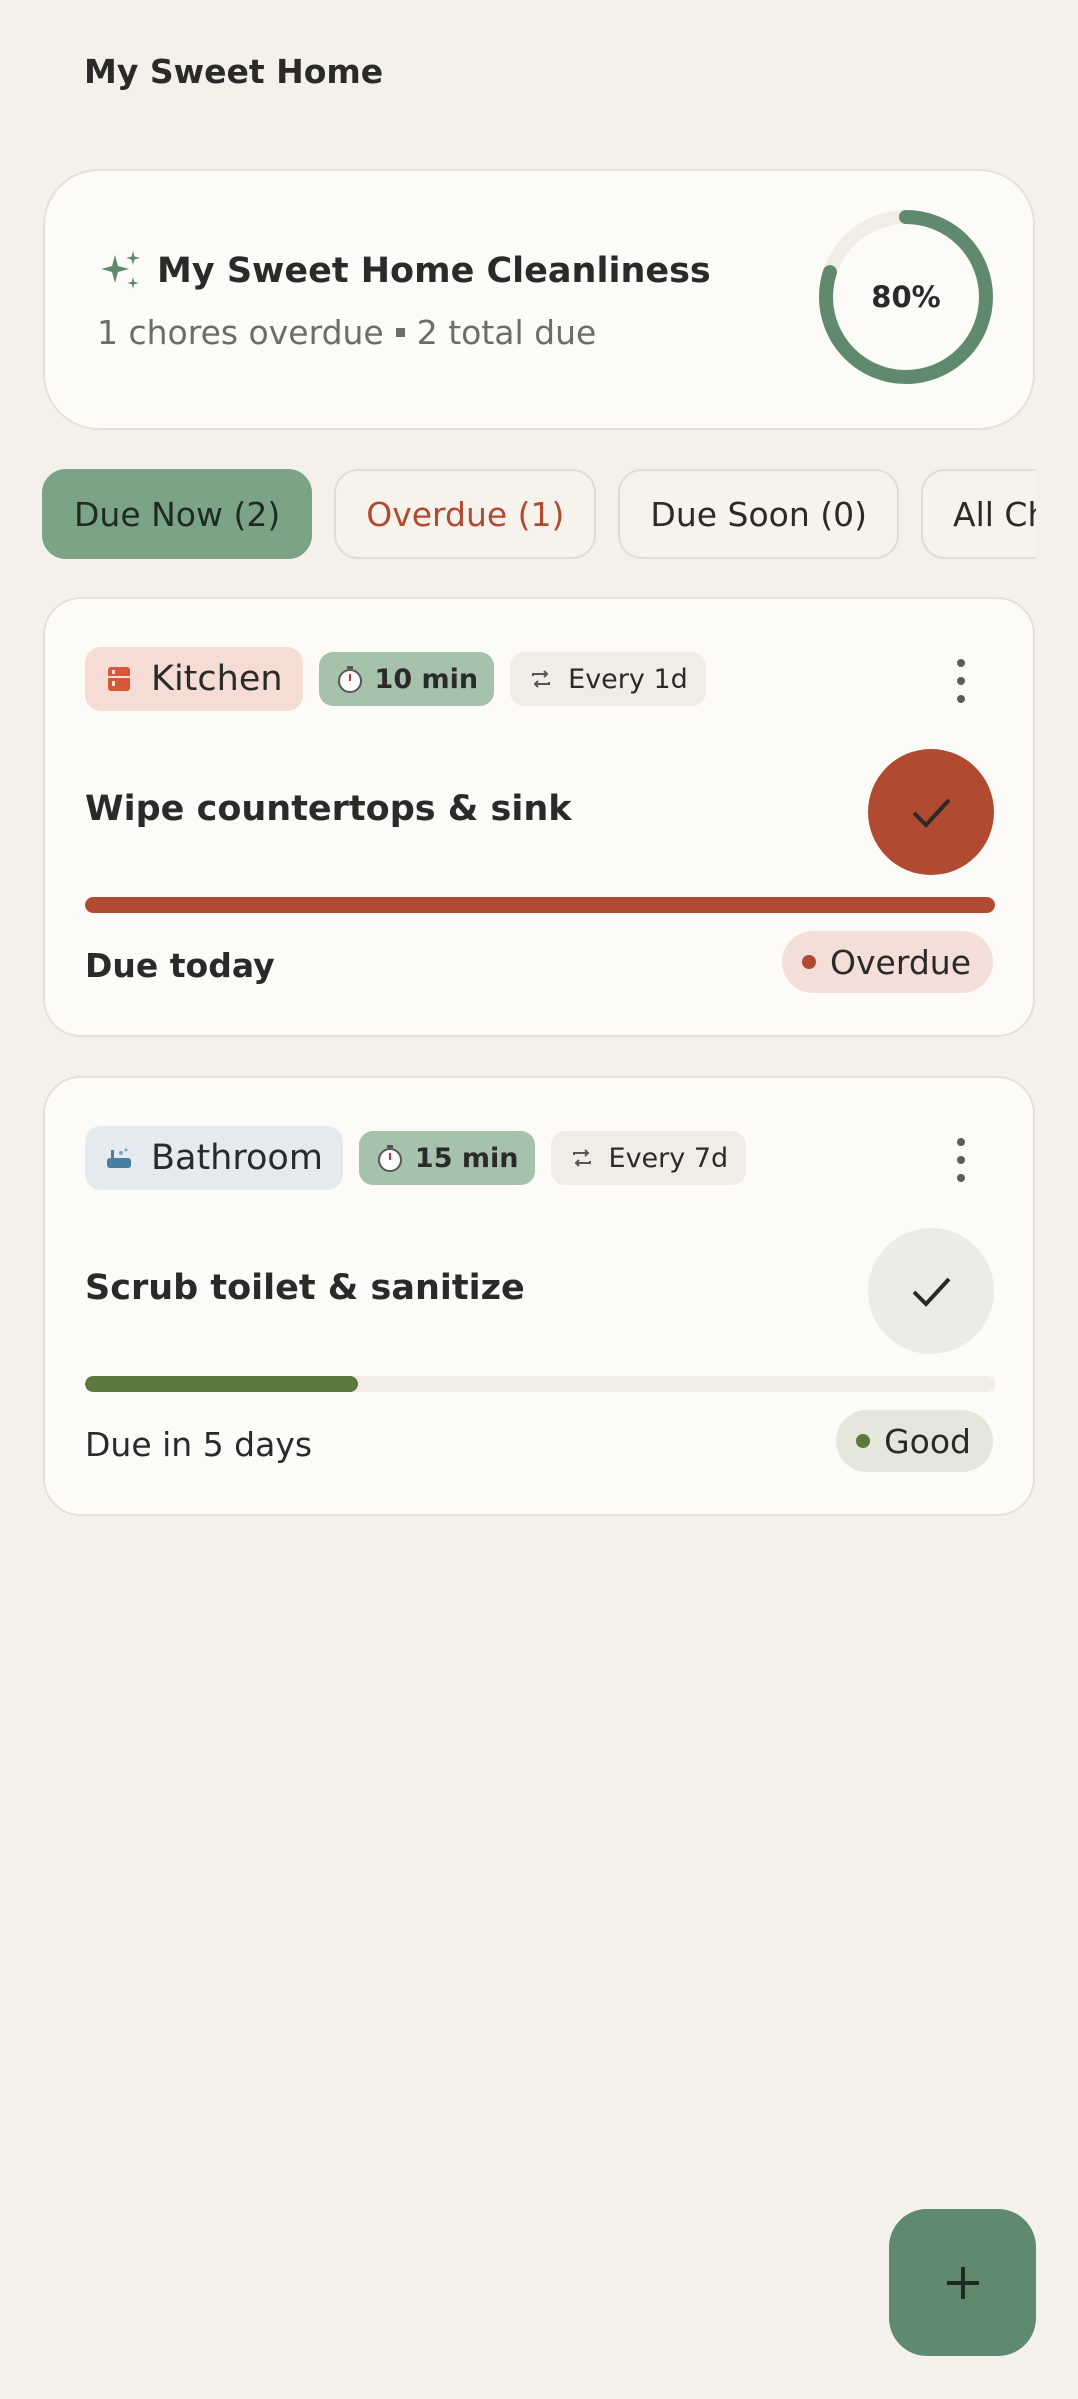  What do you see at coordinates (978, 514) in the screenshot?
I see `tab-all-chores: All Chores` at bounding box center [978, 514].